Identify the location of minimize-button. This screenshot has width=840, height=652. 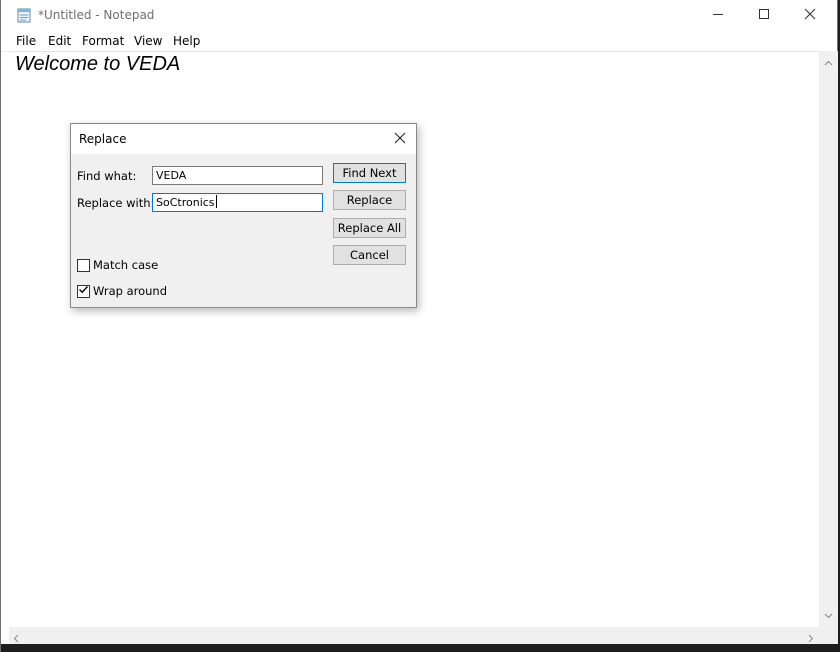
(718, 15).